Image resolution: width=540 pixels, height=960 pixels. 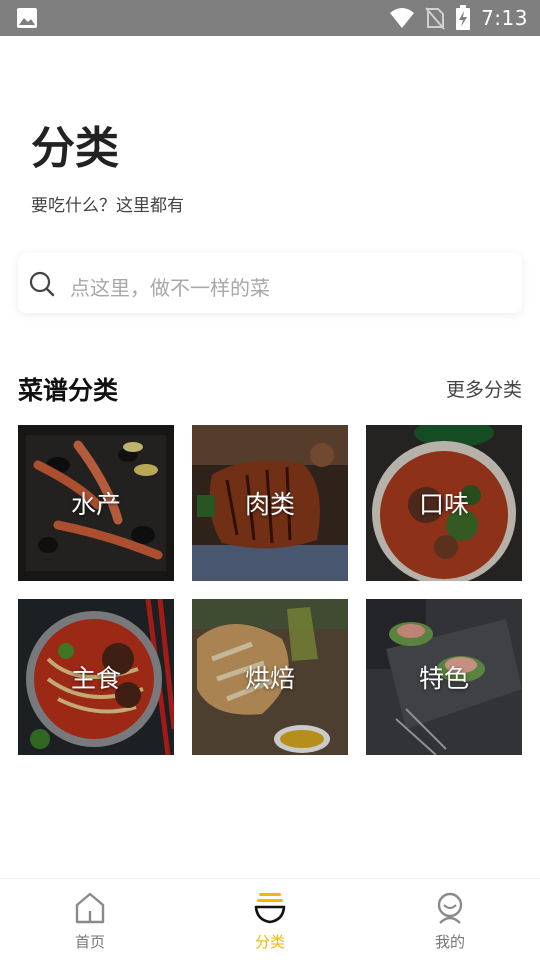 I want to click on search-input: 点这里，做不一样的菜, so click(x=270, y=283).